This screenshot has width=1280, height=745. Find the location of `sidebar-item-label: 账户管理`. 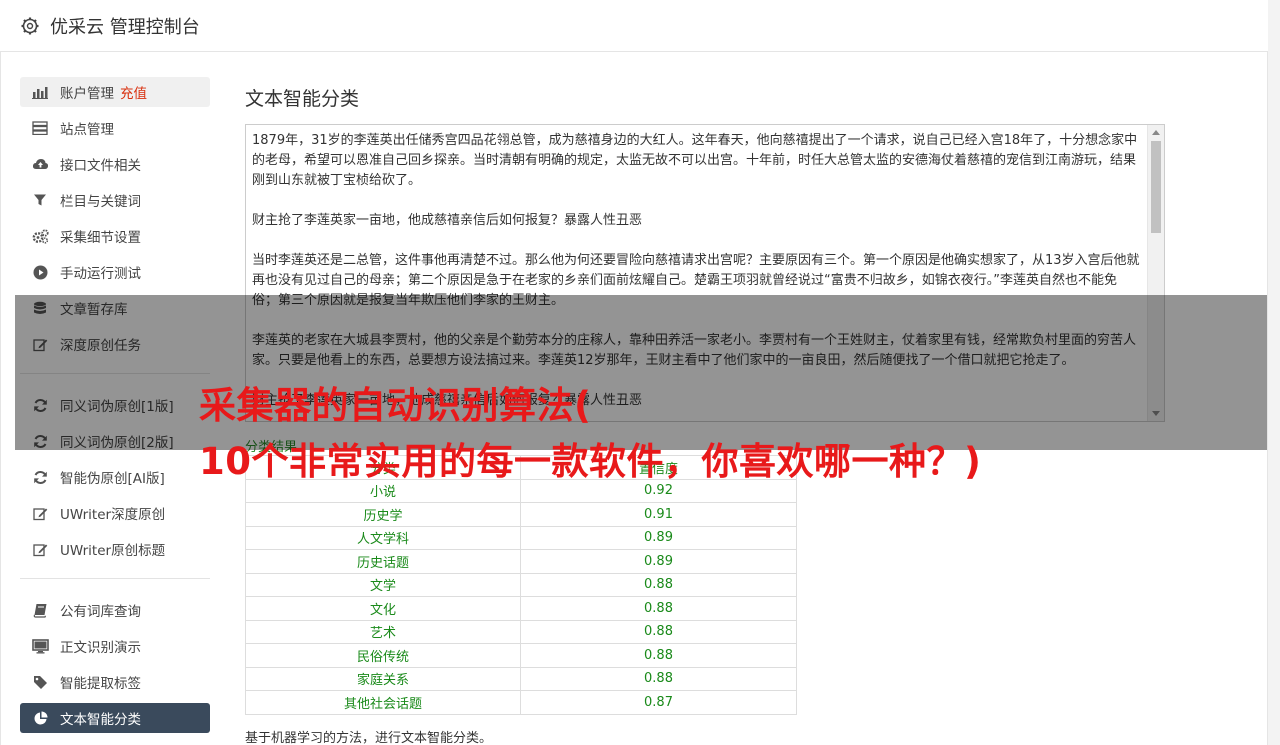

sidebar-item-label: 账户管理 is located at coordinates (87, 94).